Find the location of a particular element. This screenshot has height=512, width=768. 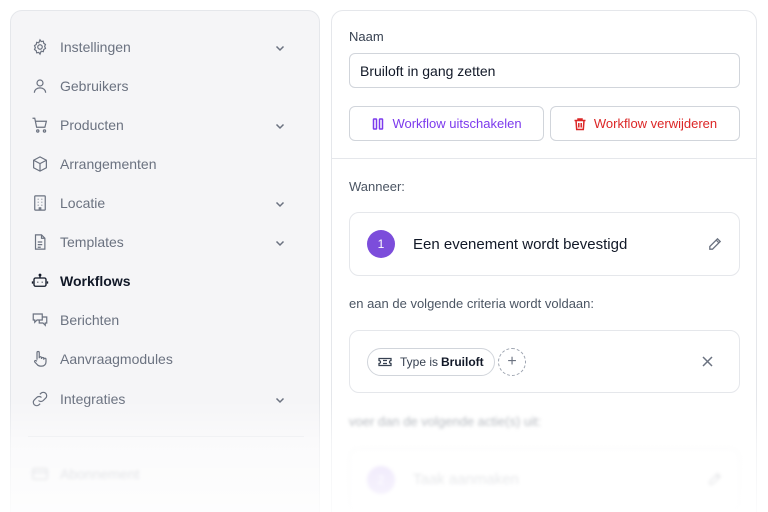

sidebar-item-abonnement: Abonnement is located at coordinates (160, 474).